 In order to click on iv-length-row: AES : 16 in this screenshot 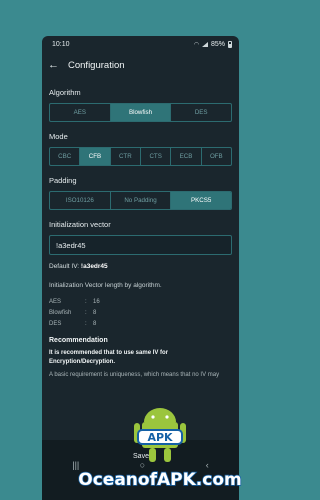, I will do `click(140, 301)`.